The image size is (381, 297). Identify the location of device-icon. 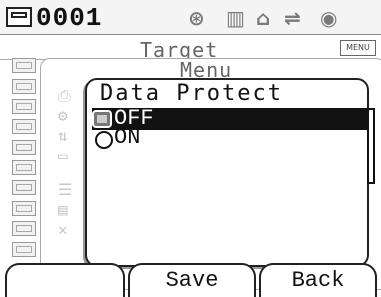
(19, 17).